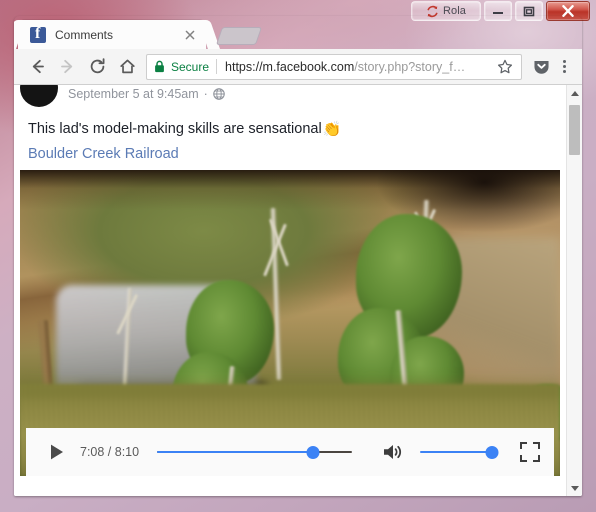 This screenshot has height=512, width=596. I want to click on clap-emoji: 👏, so click(332, 130).